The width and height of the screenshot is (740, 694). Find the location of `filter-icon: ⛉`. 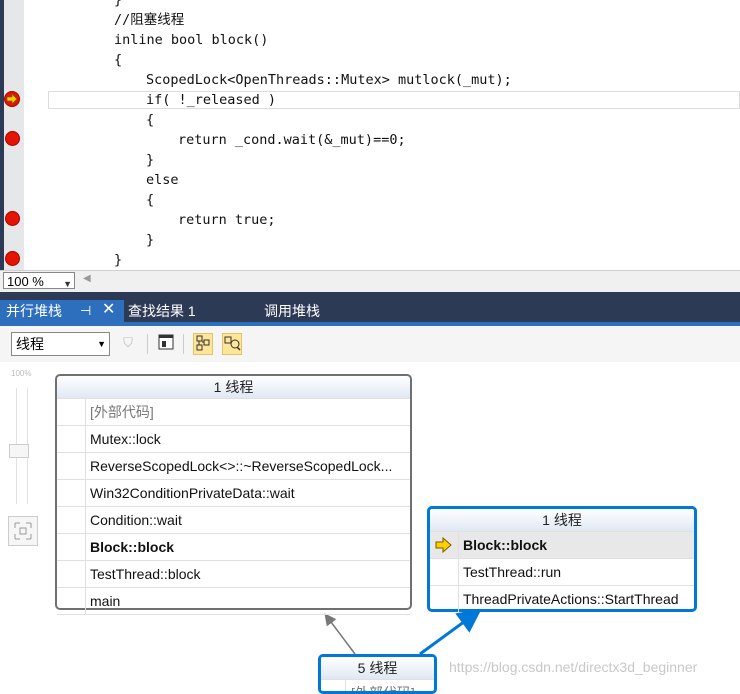

filter-icon: ⛉ is located at coordinates (128, 344).